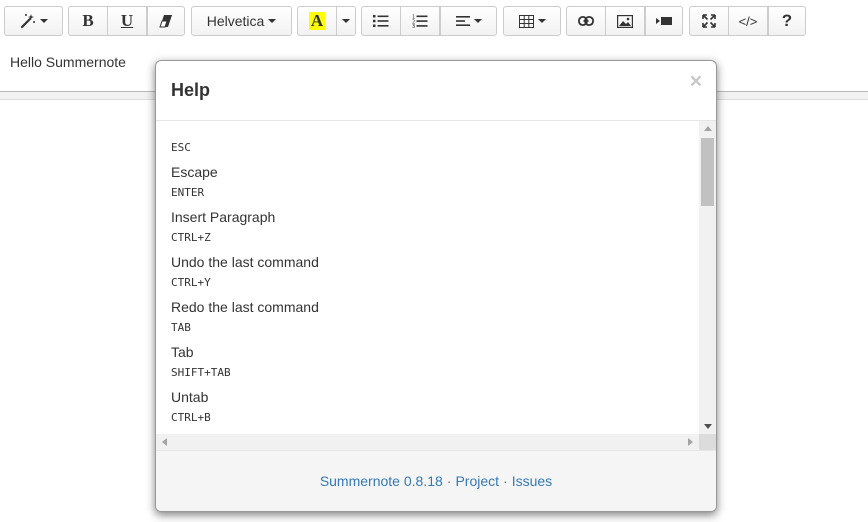 The height and width of the screenshot is (522, 868). I want to click on close-icon: ×, so click(696, 81).